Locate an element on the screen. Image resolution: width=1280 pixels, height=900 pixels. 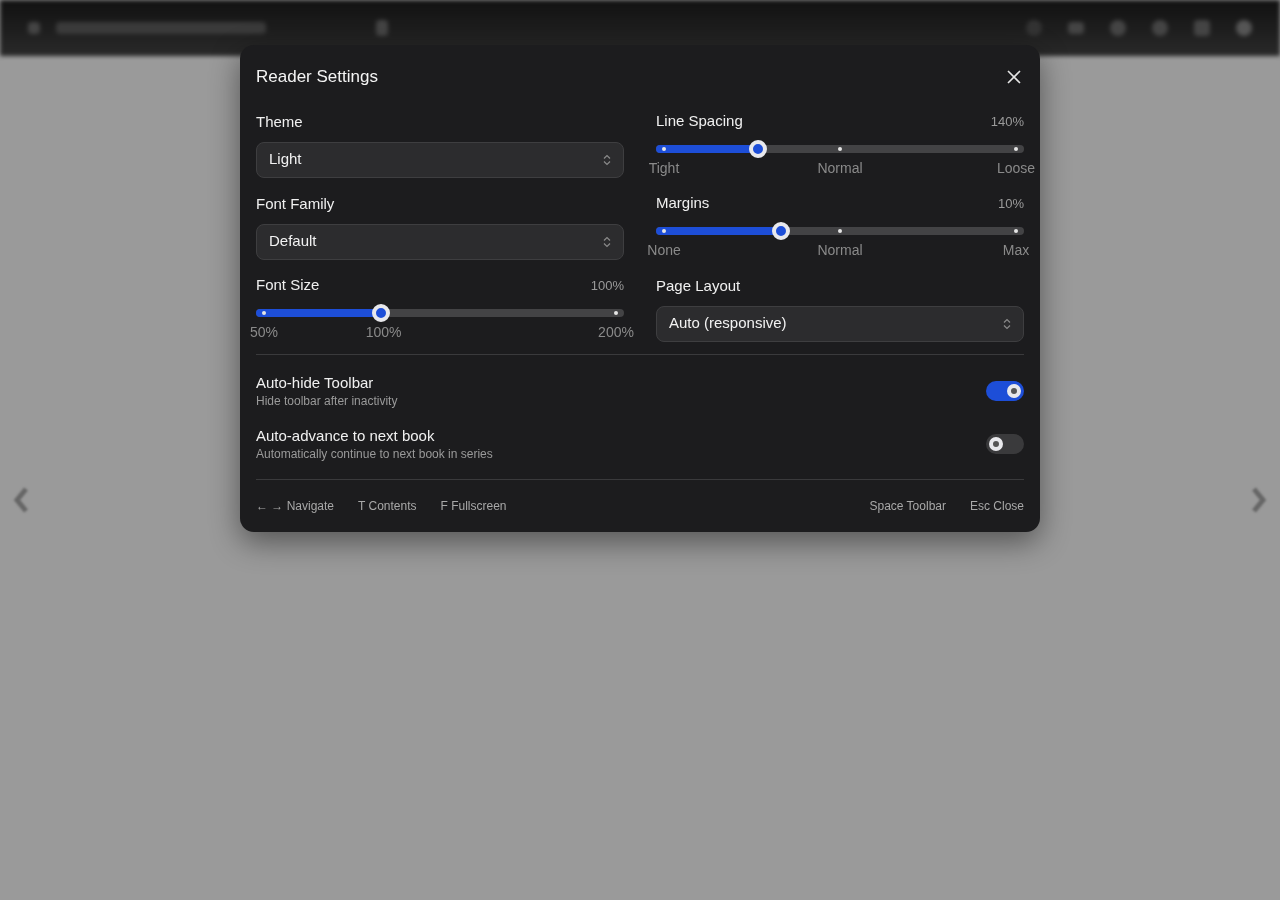
dialog-title: Reader Settings is located at coordinates (317, 77).